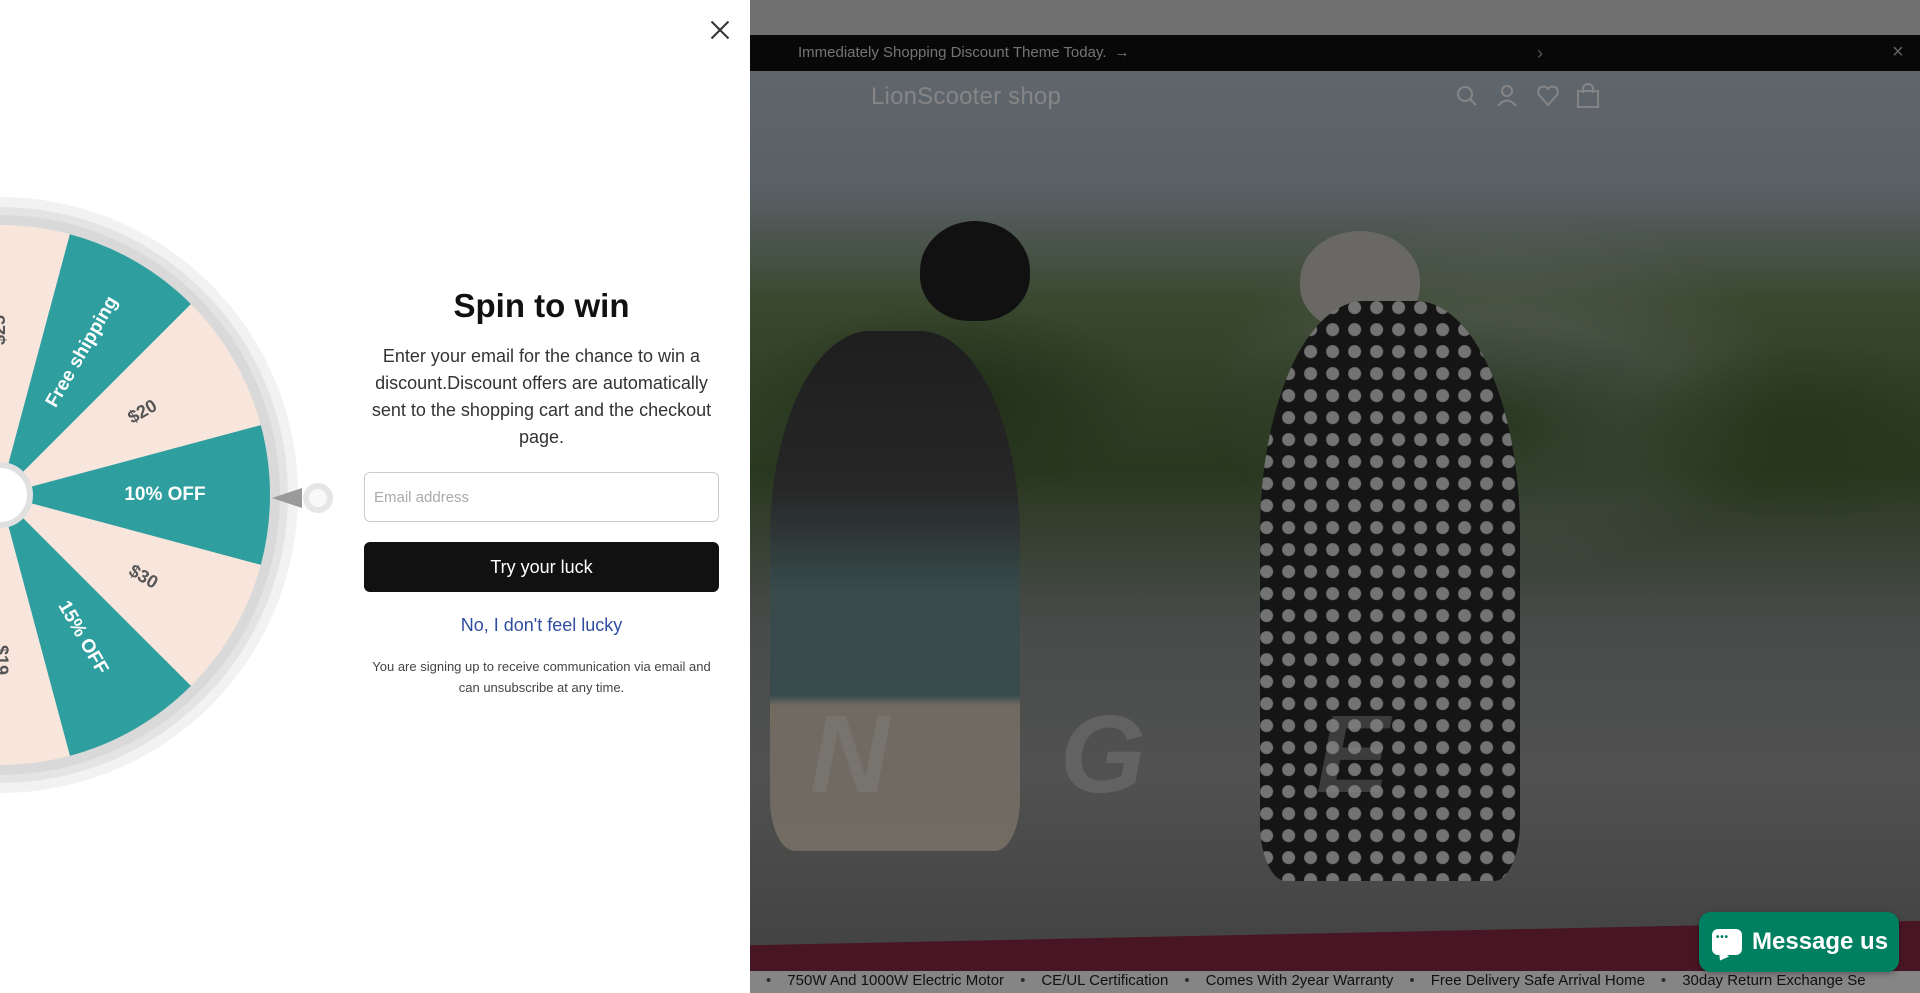  I want to click on decline-link: No, I don't feel lucky, so click(541, 625).